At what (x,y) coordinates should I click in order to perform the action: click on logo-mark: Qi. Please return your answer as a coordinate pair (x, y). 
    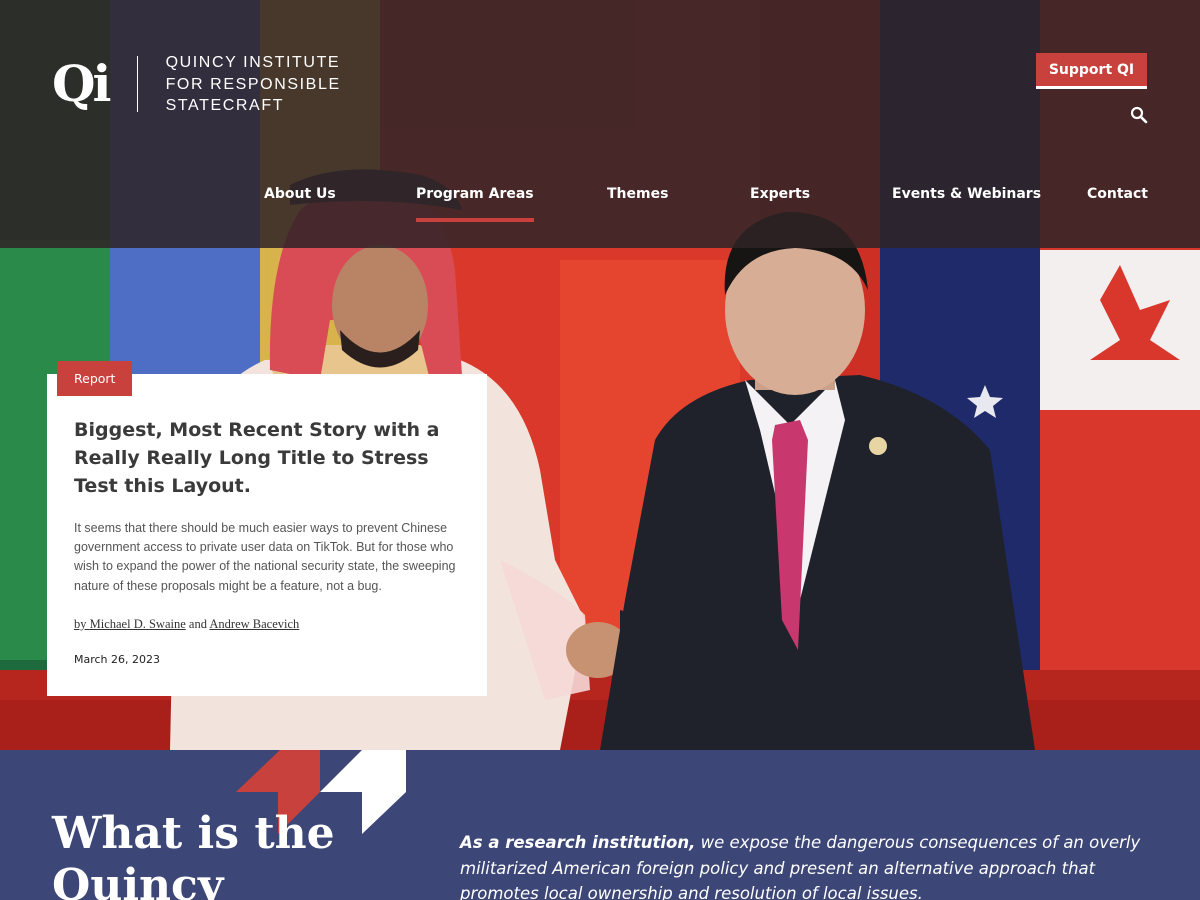
    Looking at the image, I should click on (82, 84).